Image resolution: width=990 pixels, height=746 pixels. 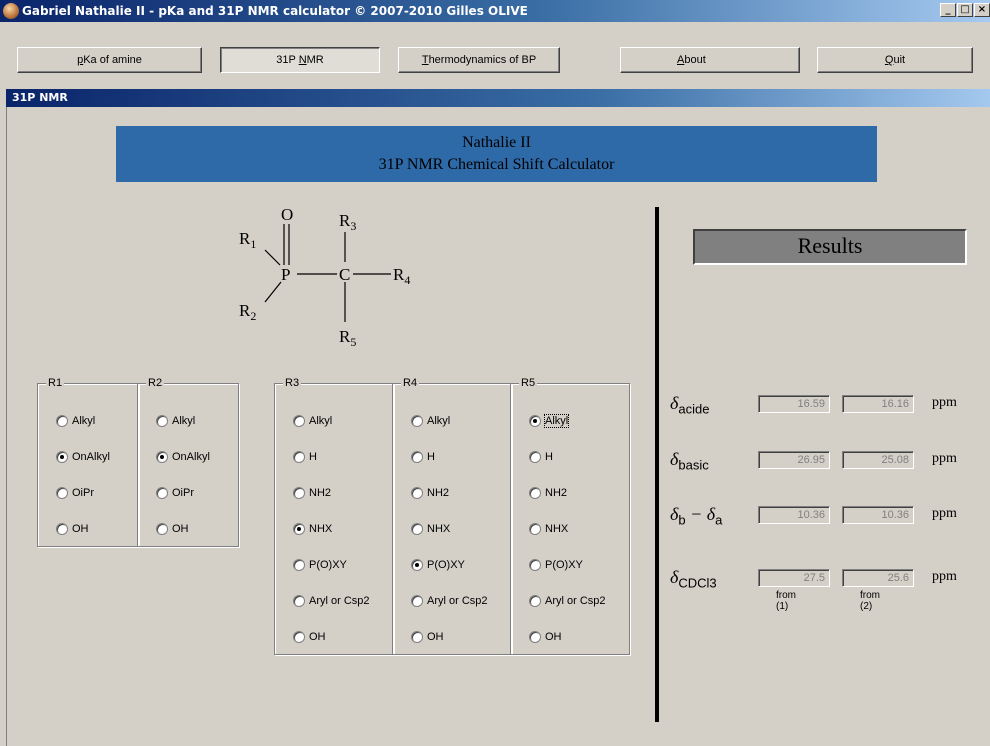 What do you see at coordinates (556, 565) in the screenshot?
I see `r5-option-poxy: P(O)XY` at bounding box center [556, 565].